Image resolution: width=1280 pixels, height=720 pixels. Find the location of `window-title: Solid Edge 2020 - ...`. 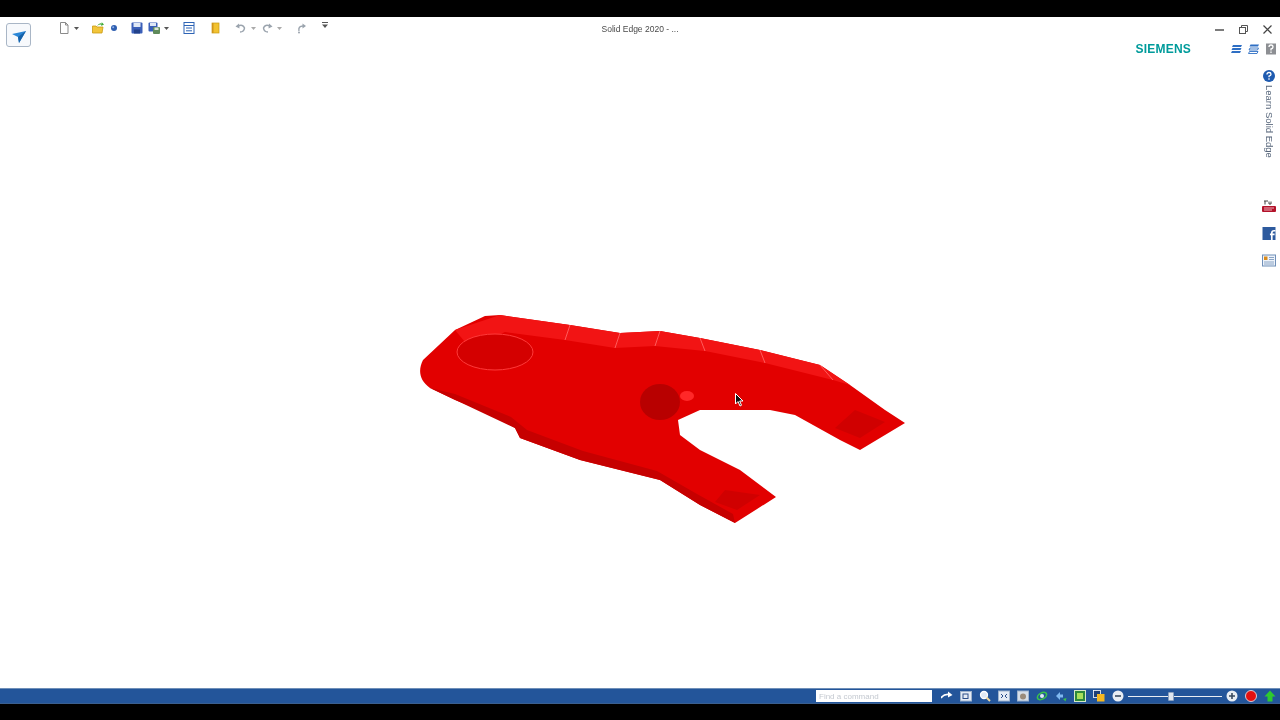

window-title: Solid Edge 2020 - ... is located at coordinates (640, 28).